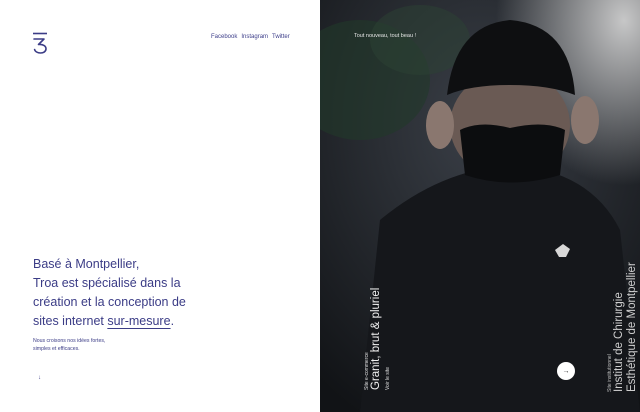 This screenshot has width=640, height=412. Describe the element at coordinates (69, 341) in the screenshot. I see `hero-sub-line-1: Nous croisons nos idées fortes,` at that location.